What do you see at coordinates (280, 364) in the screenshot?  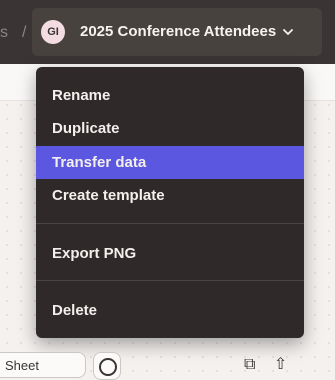 I see `up-arrow-icon: ⇧` at bounding box center [280, 364].